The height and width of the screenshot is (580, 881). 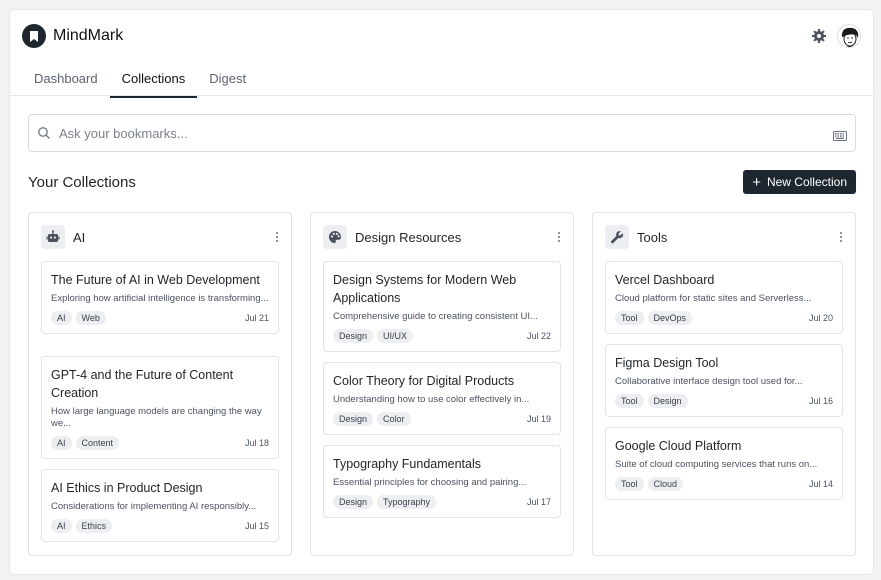 What do you see at coordinates (407, 502) in the screenshot?
I see `tag: Typography` at bounding box center [407, 502].